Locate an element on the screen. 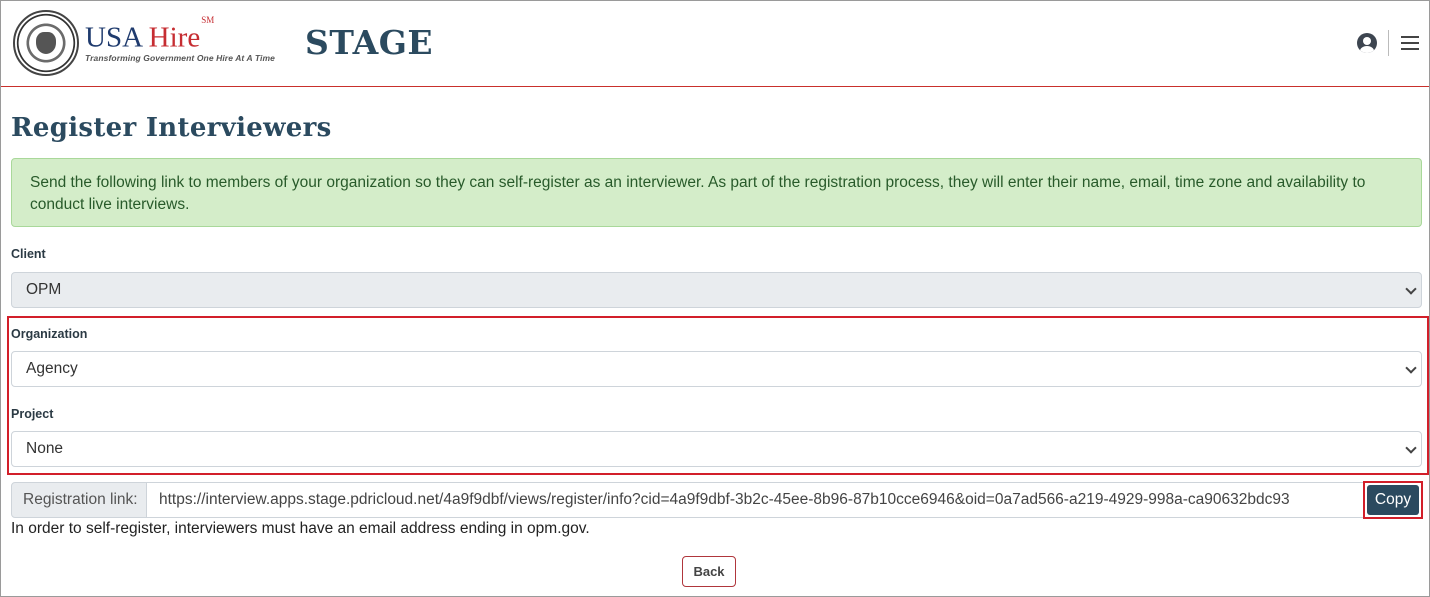 This screenshot has width=1430, height=597. organization-label: Organization is located at coordinates (49, 334).